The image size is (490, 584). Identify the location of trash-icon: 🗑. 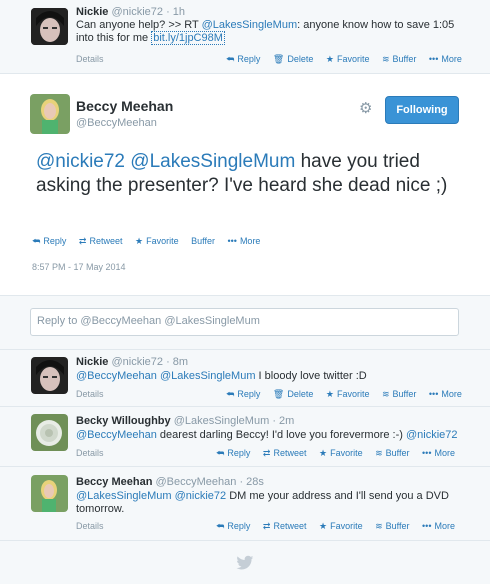
(278, 394).